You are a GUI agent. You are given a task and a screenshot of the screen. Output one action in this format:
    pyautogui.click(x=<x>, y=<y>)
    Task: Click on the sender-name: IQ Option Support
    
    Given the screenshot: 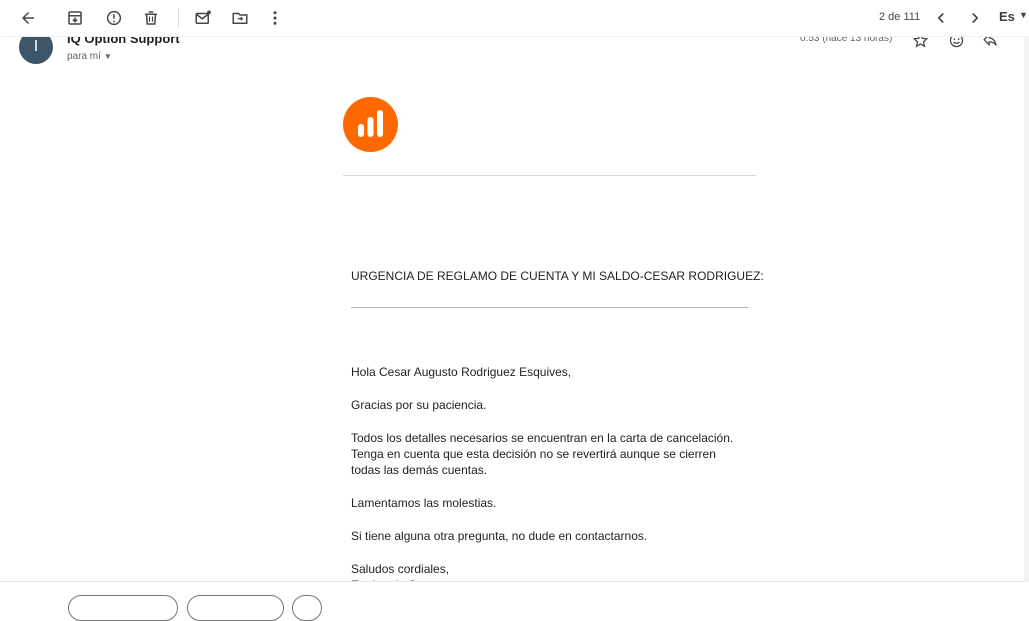 What is the action you would take?
    pyautogui.click(x=123, y=41)
    